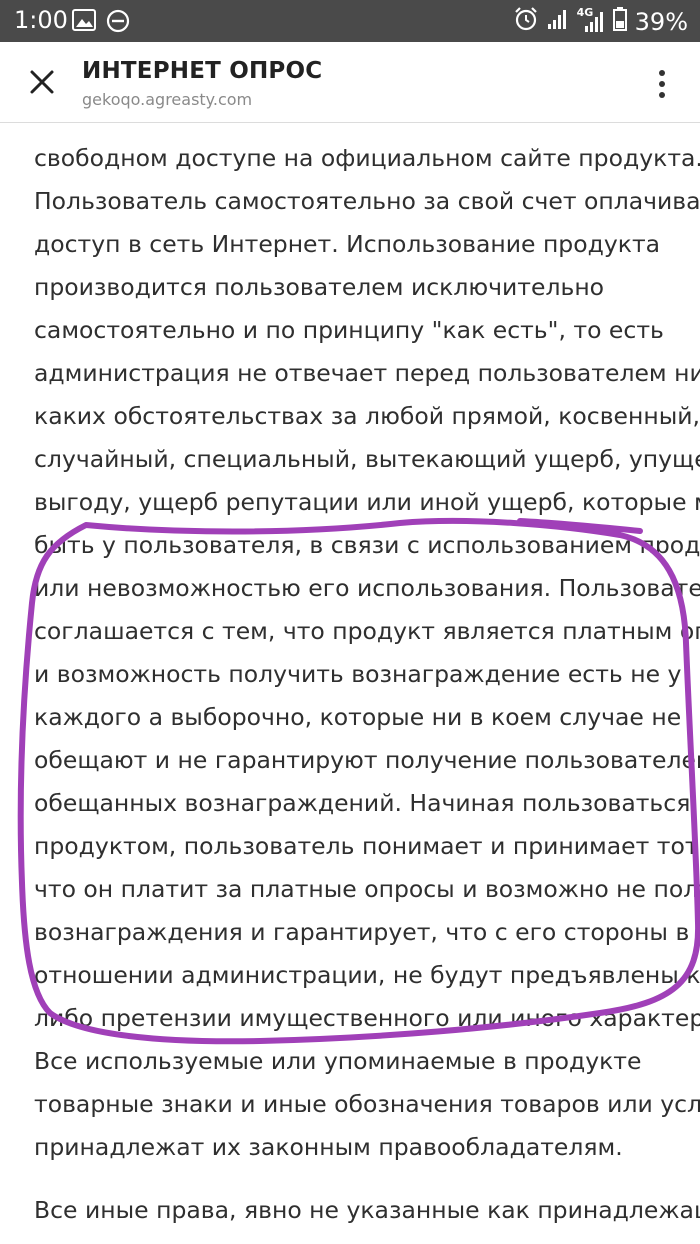  Describe the element at coordinates (84, 23) in the screenshot. I see `image-notification-icon` at that location.